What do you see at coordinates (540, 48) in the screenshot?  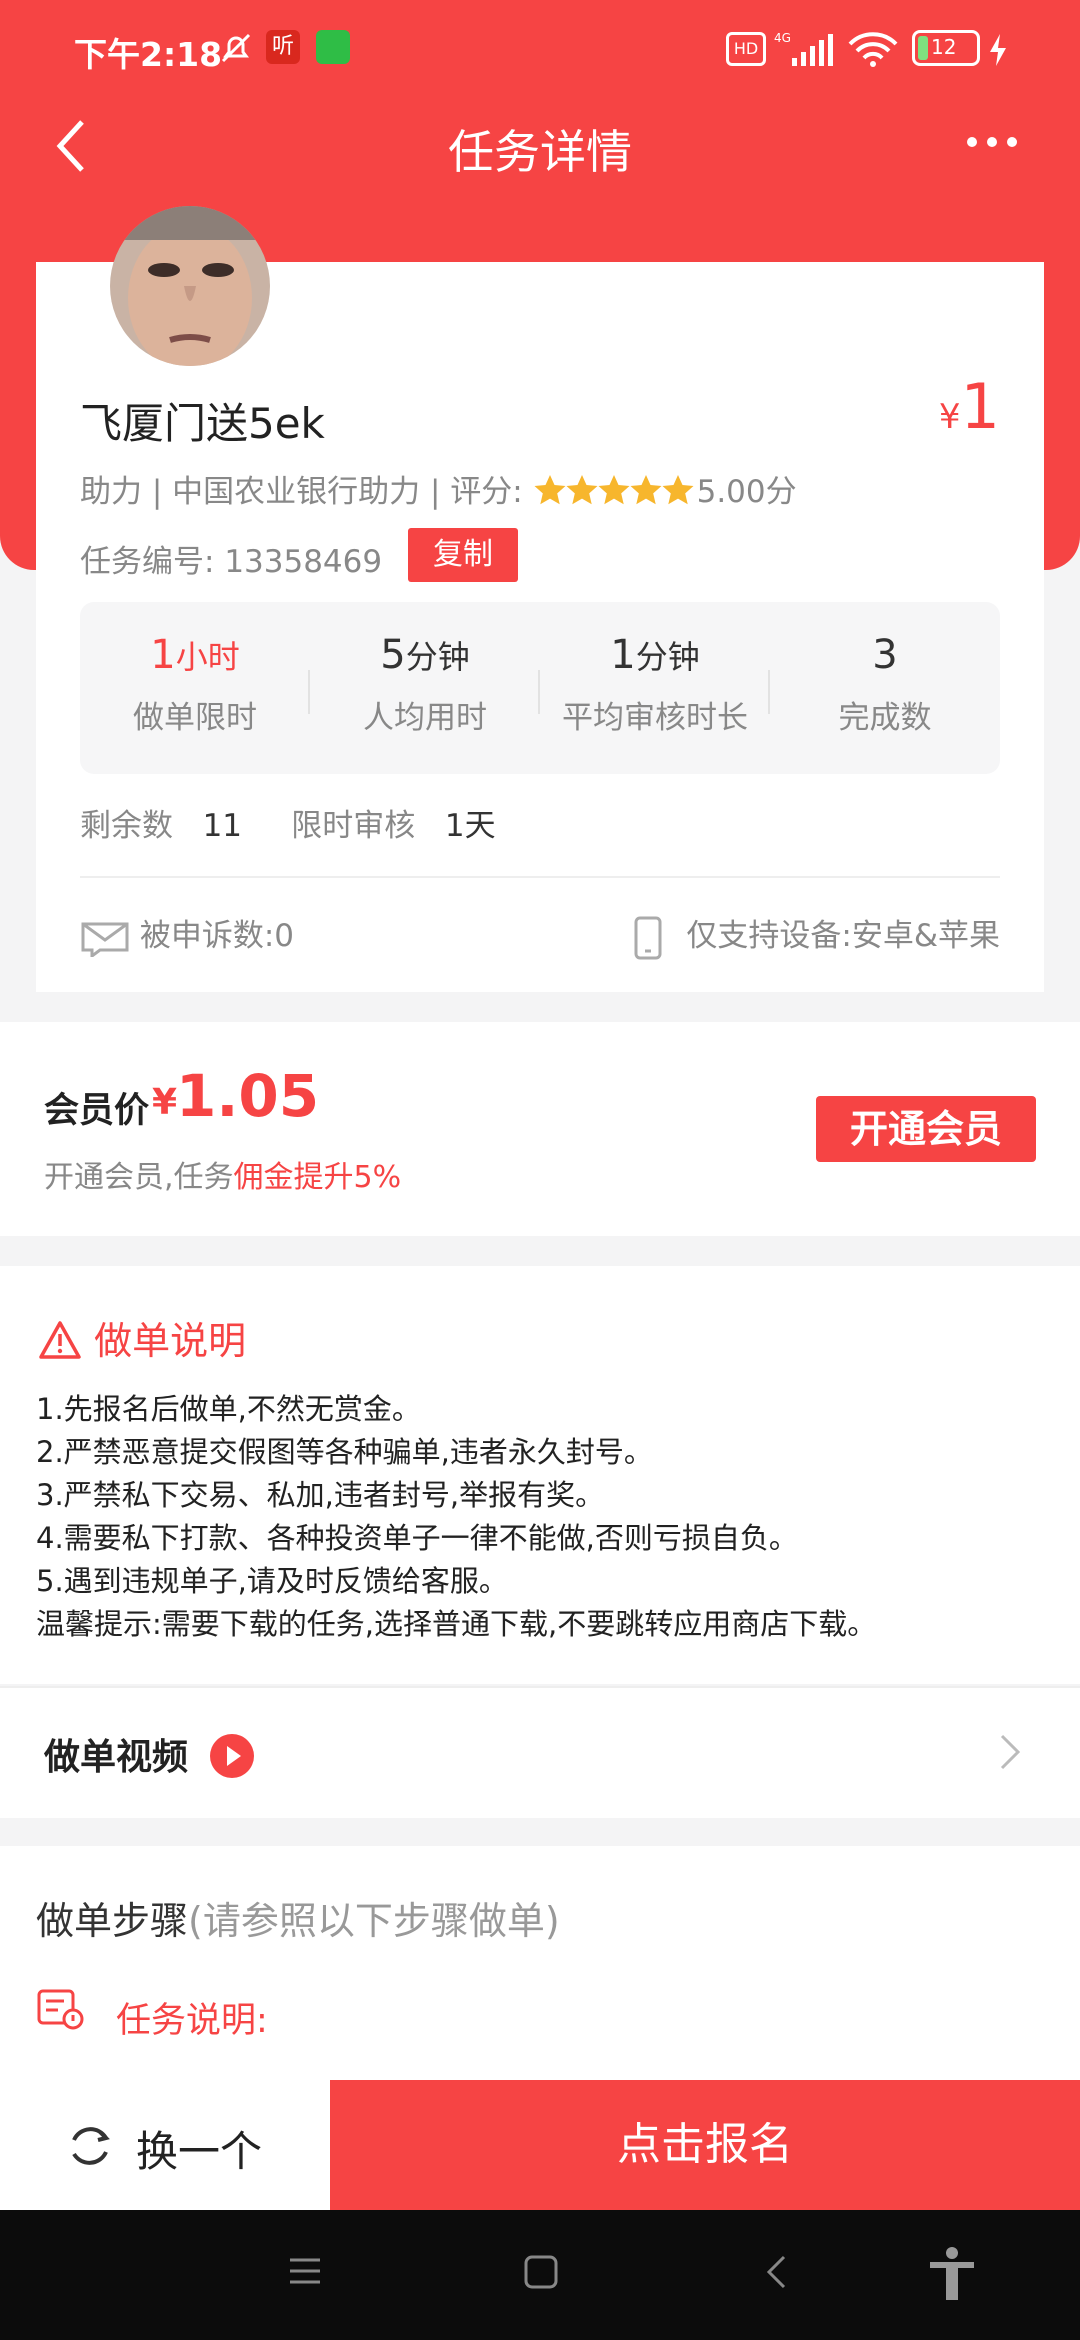 I see `status-bar: 下午2:18 听 HD 4G 12` at bounding box center [540, 48].